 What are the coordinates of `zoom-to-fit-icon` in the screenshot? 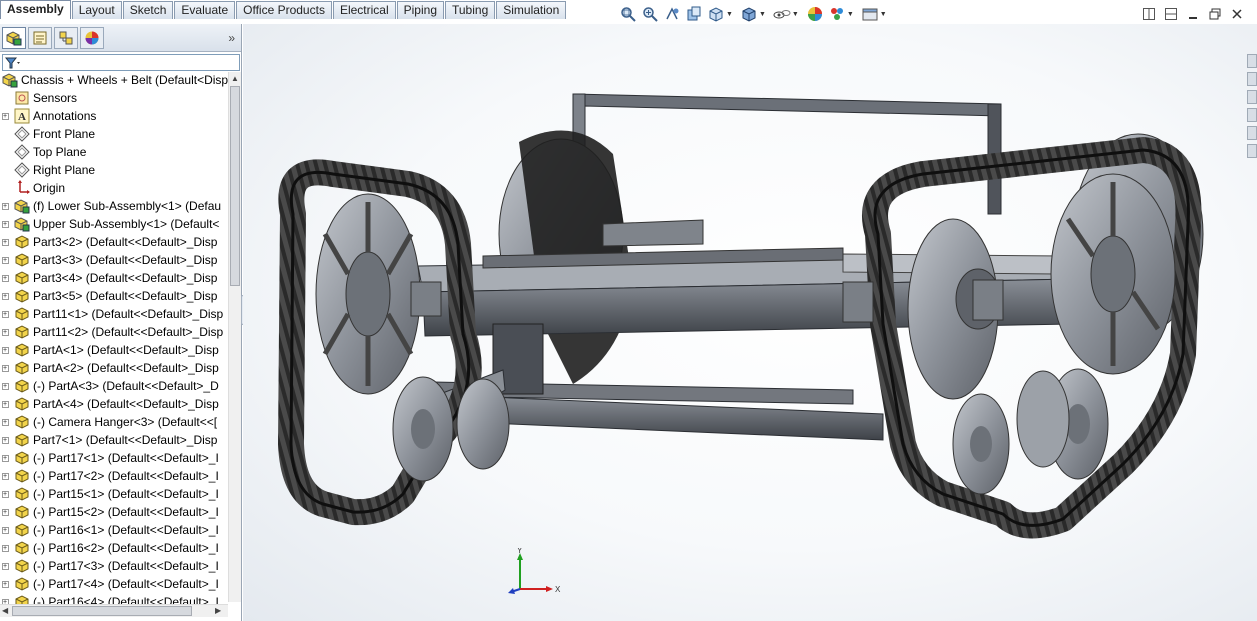 It's located at (628, 14).